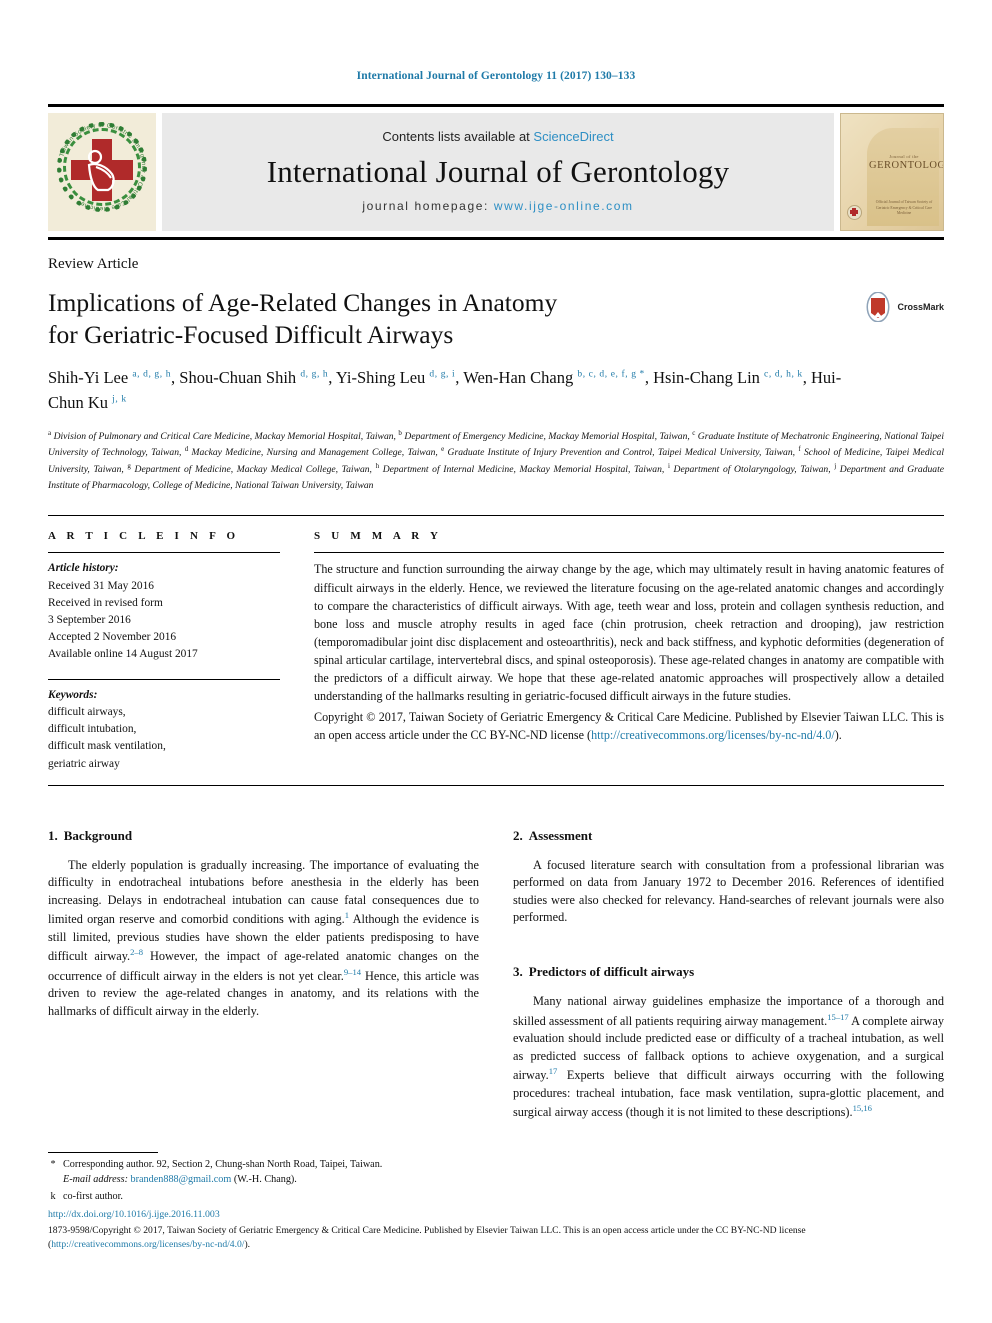 This screenshot has width=992, height=1323. I want to click on info-summary-bottom-rule, so click(496, 785).